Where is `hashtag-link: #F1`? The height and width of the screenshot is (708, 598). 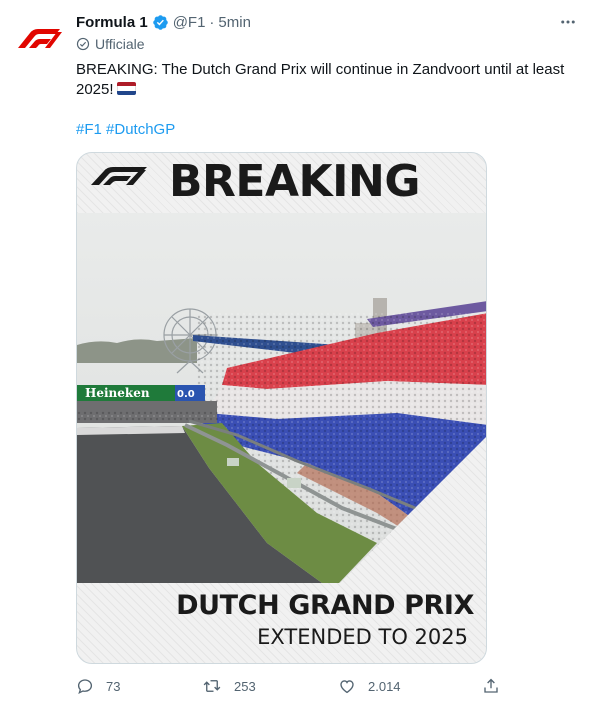 hashtag-link: #F1 is located at coordinates (89, 129).